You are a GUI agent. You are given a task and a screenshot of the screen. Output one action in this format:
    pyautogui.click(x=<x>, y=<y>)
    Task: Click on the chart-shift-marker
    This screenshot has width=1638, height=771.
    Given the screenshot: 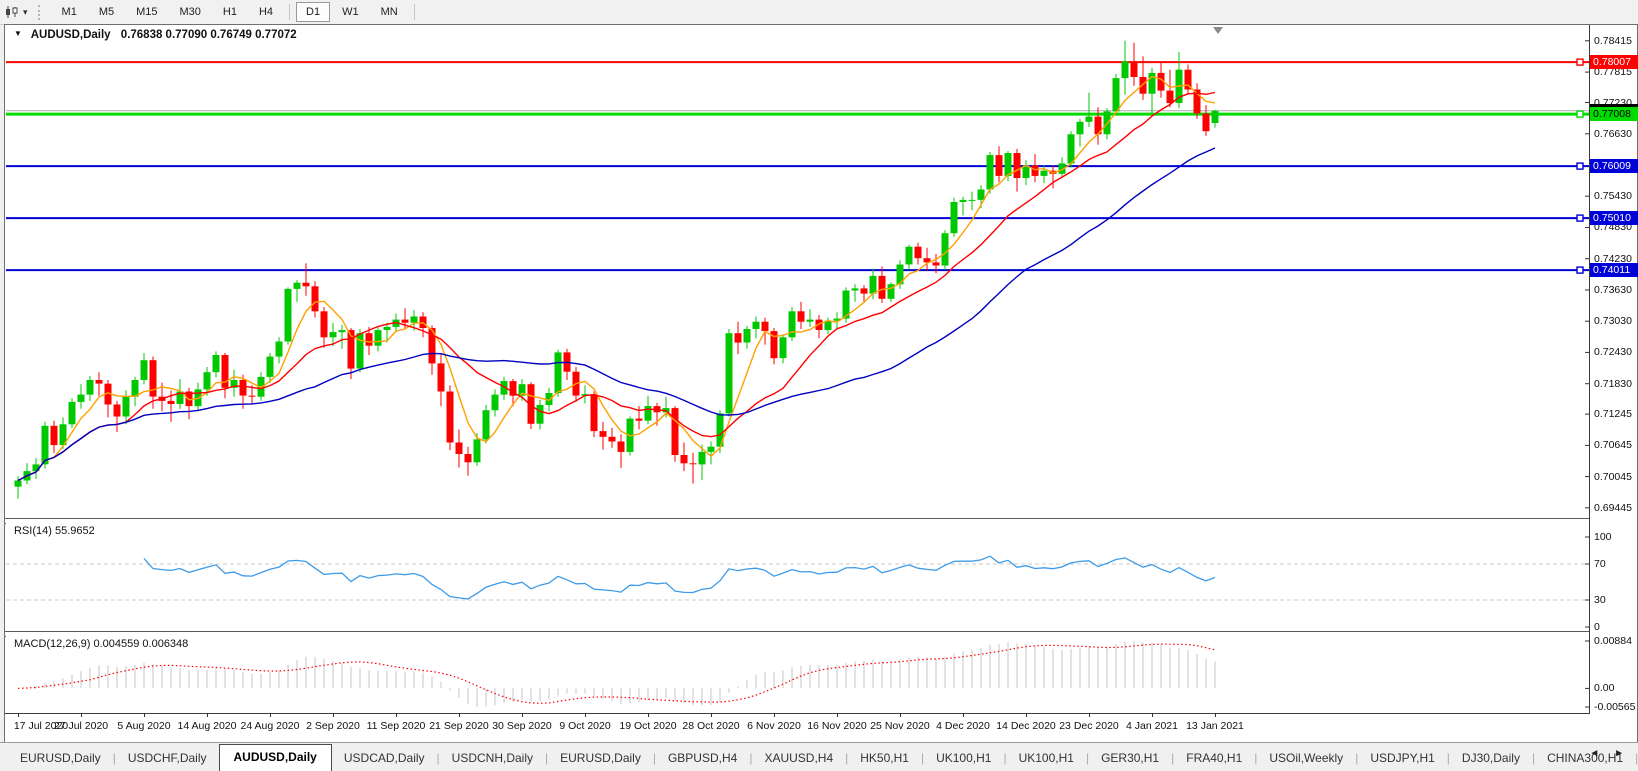 What is the action you would take?
    pyautogui.click(x=1218, y=30)
    